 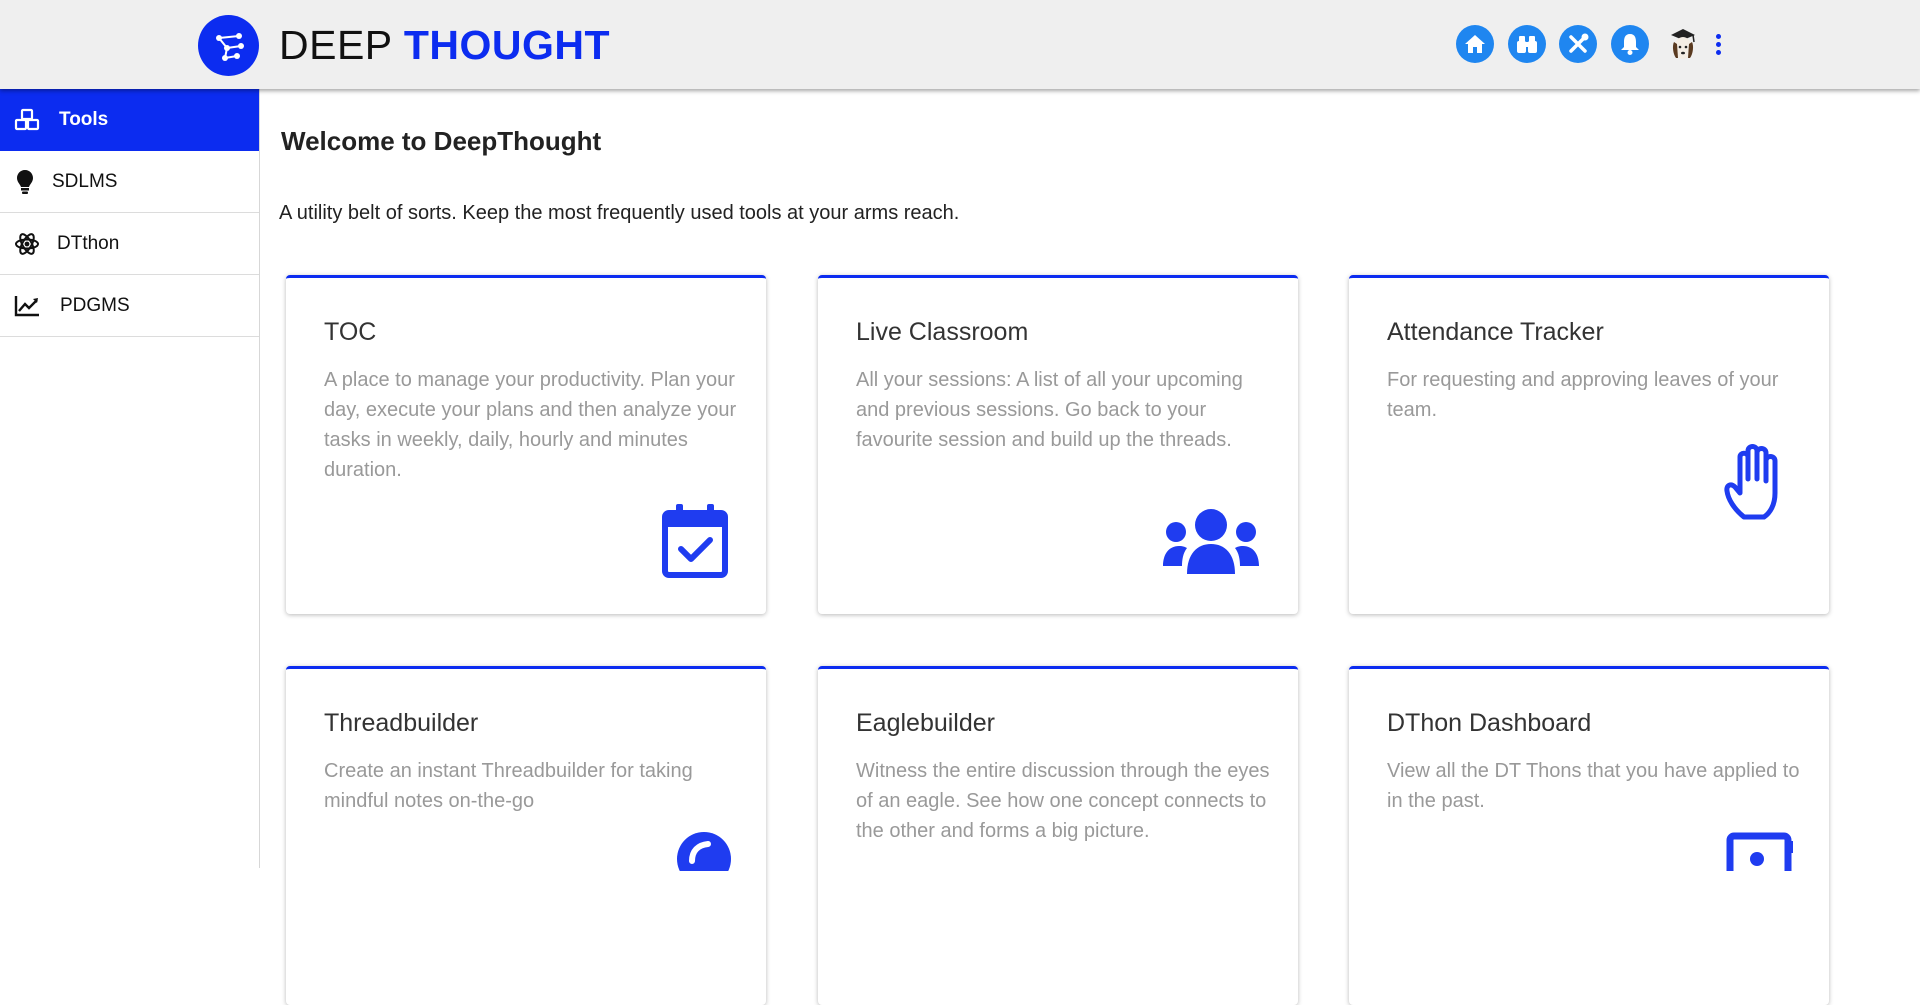 What do you see at coordinates (1489, 723) in the screenshot?
I see `card-title: DThon Dashboard` at bounding box center [1489, 723].